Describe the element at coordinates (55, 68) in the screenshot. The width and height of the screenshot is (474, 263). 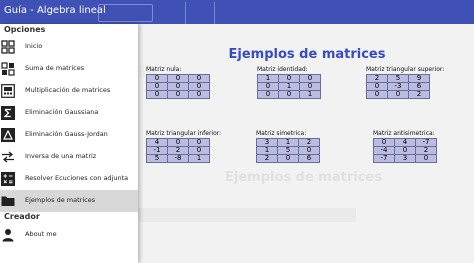
I see `nav-item-label: Suma de matrices` at that location.